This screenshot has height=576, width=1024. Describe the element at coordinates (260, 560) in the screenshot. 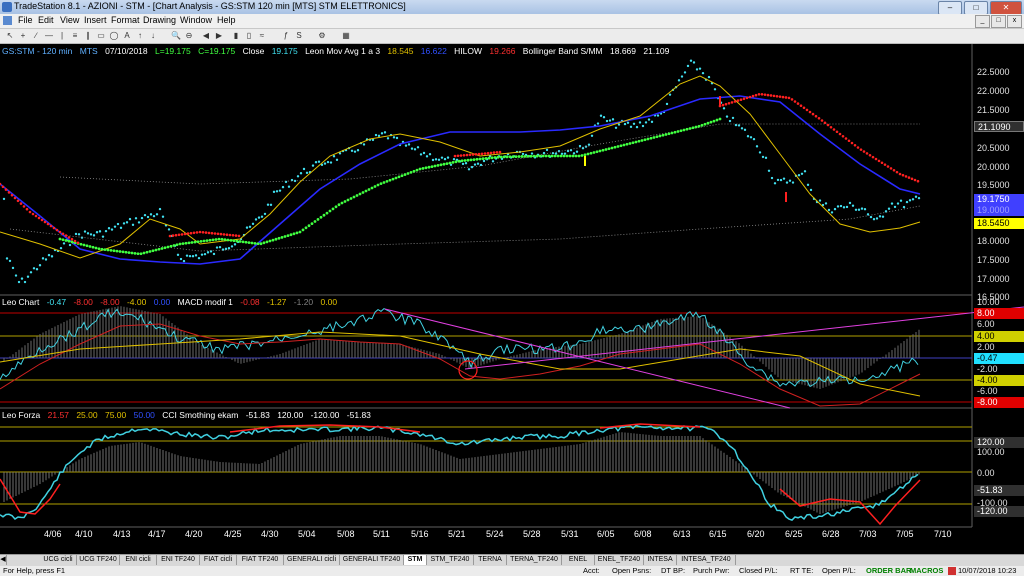

I see `tab-fiat-tf240: FIAT TF240` at that location.